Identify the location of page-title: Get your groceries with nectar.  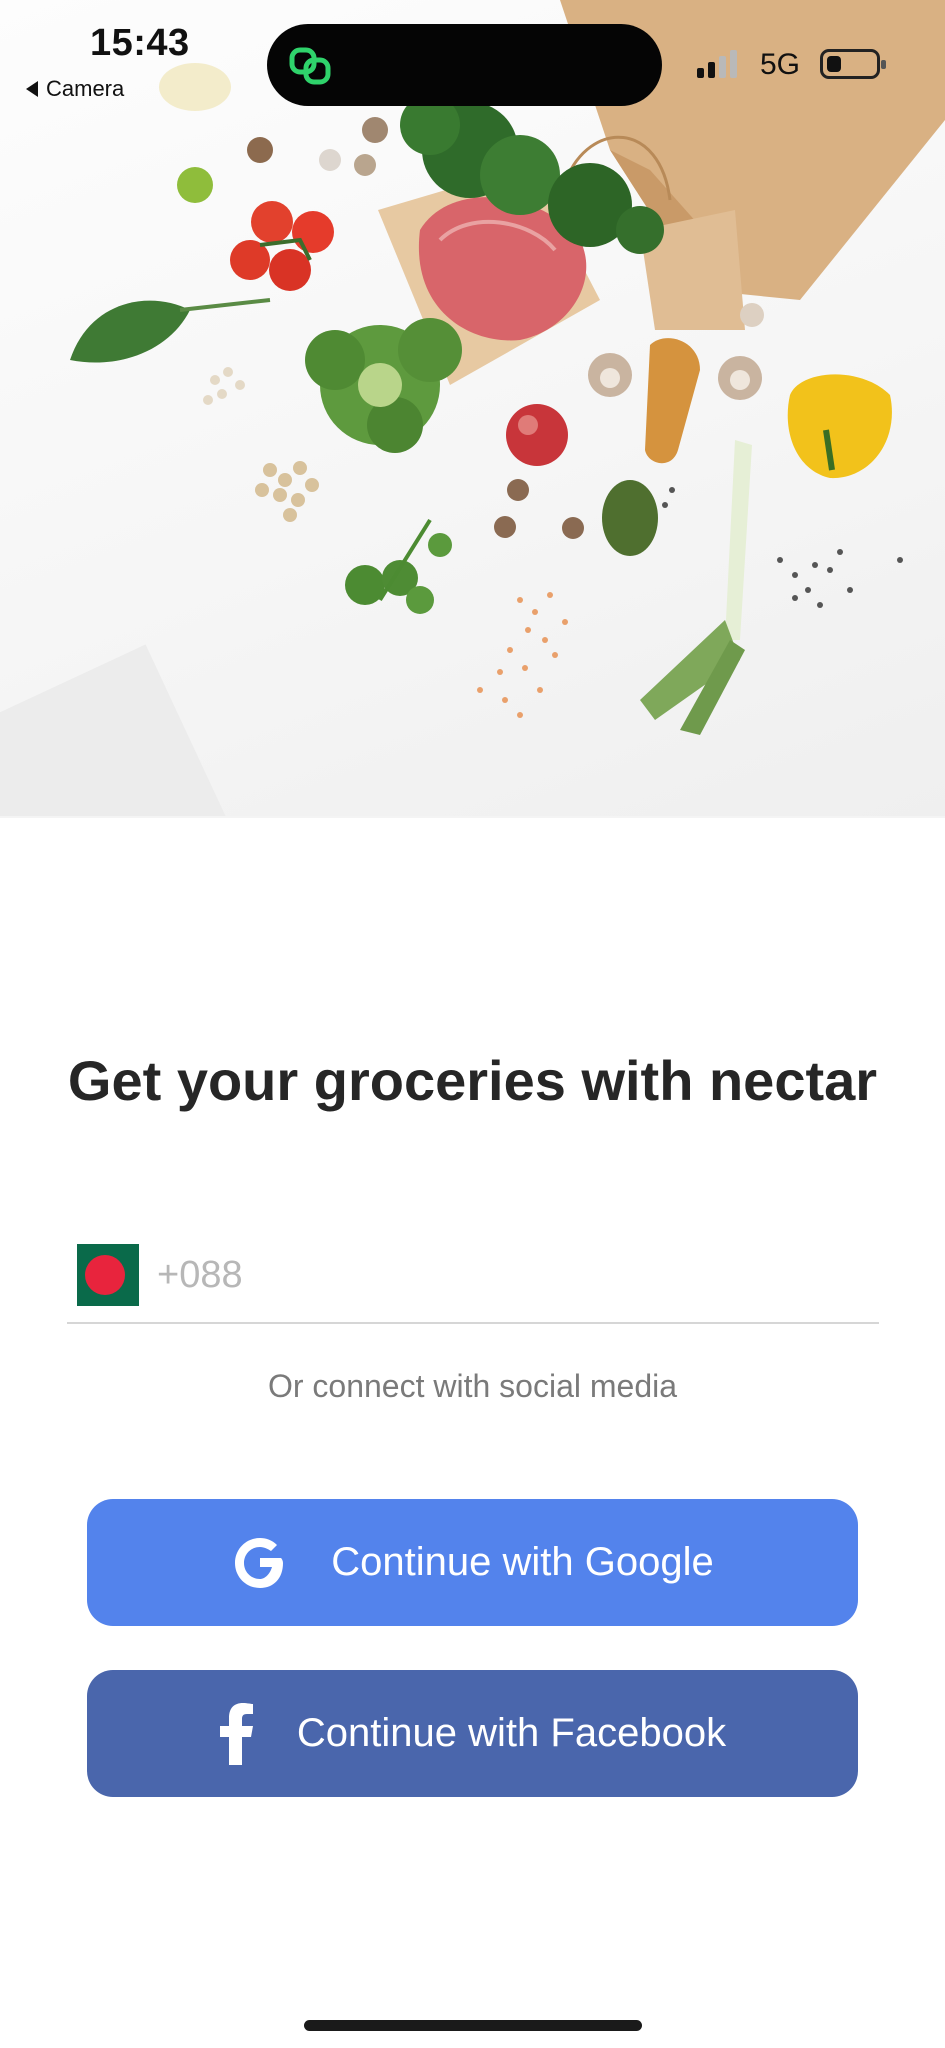
(472, 1080).